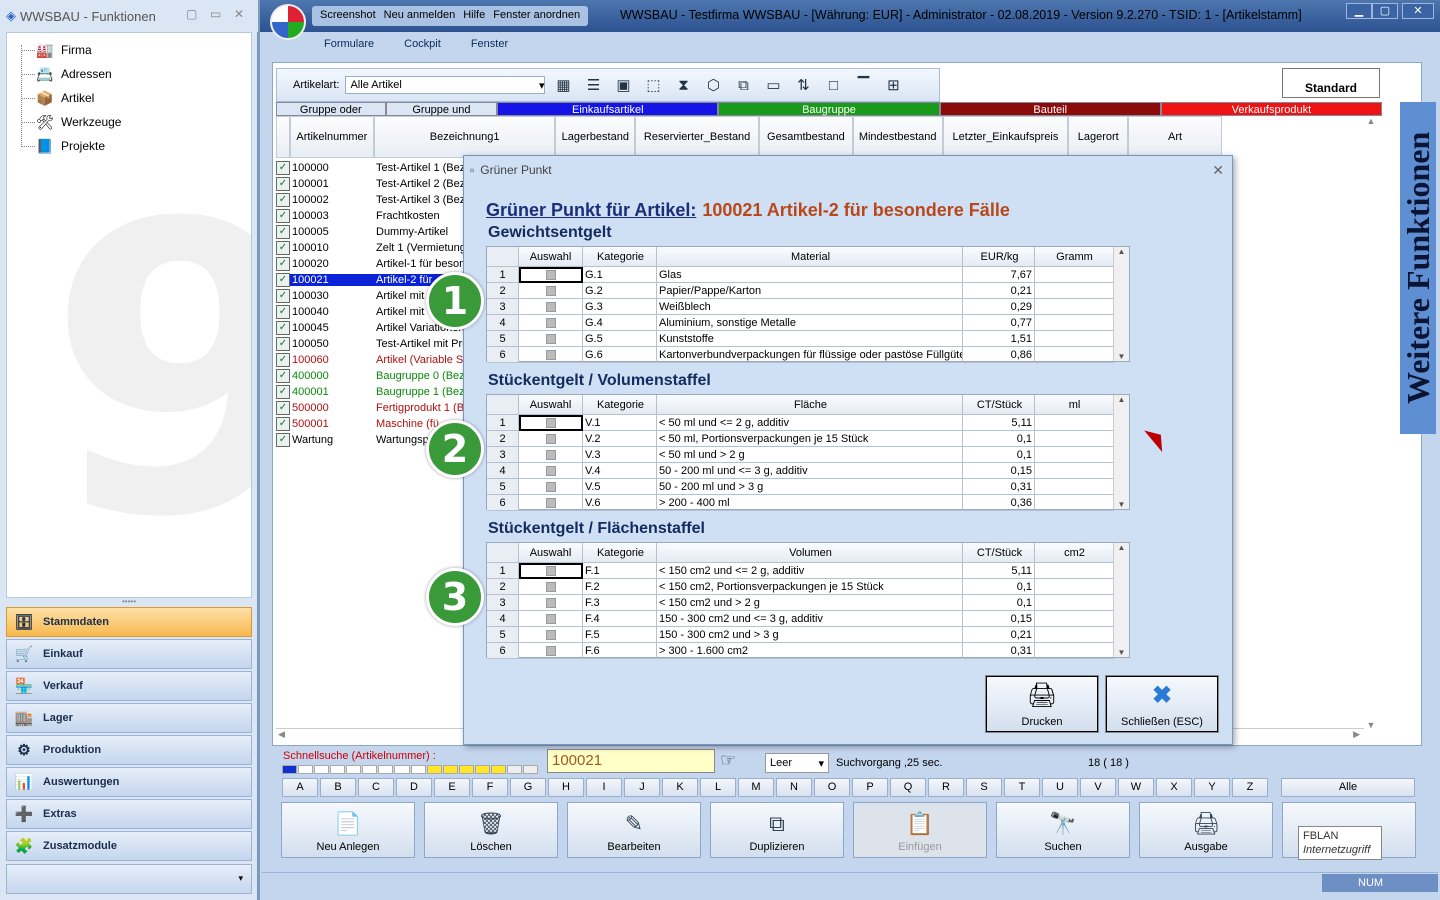 The height and width of the screenshot is (900, 1440). What do you see at coordinates (1348, 787) in the screenshot?
I see `letter-all-button: Alle` at bounding box center [1348, 787].